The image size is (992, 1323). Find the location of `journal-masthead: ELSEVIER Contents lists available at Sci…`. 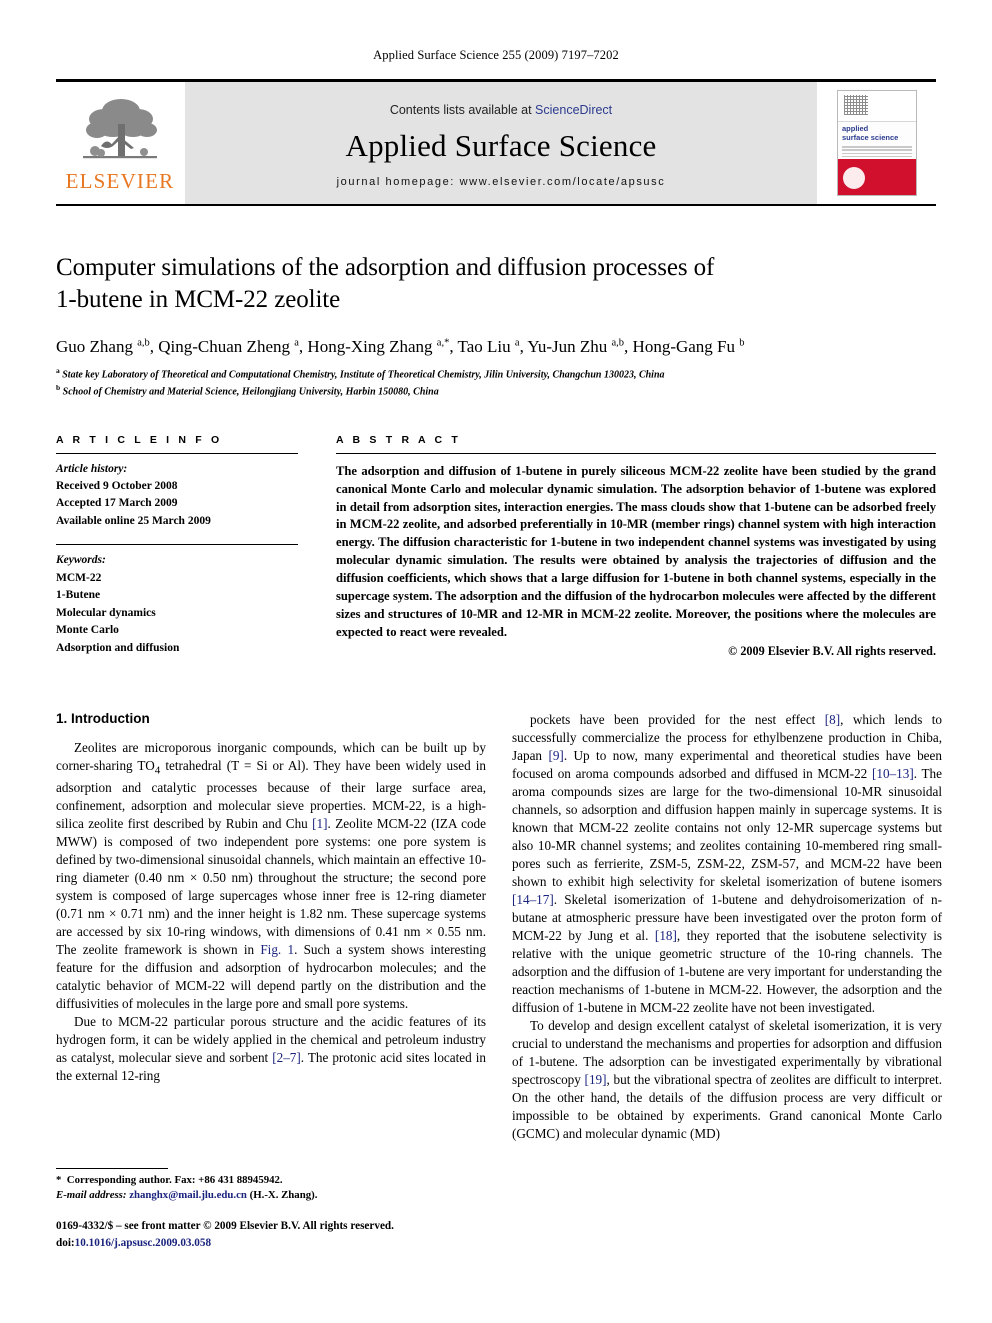

journal-masthead: ELSEVIER Contents lists available at Sci… is located at coordinates (496, 142).